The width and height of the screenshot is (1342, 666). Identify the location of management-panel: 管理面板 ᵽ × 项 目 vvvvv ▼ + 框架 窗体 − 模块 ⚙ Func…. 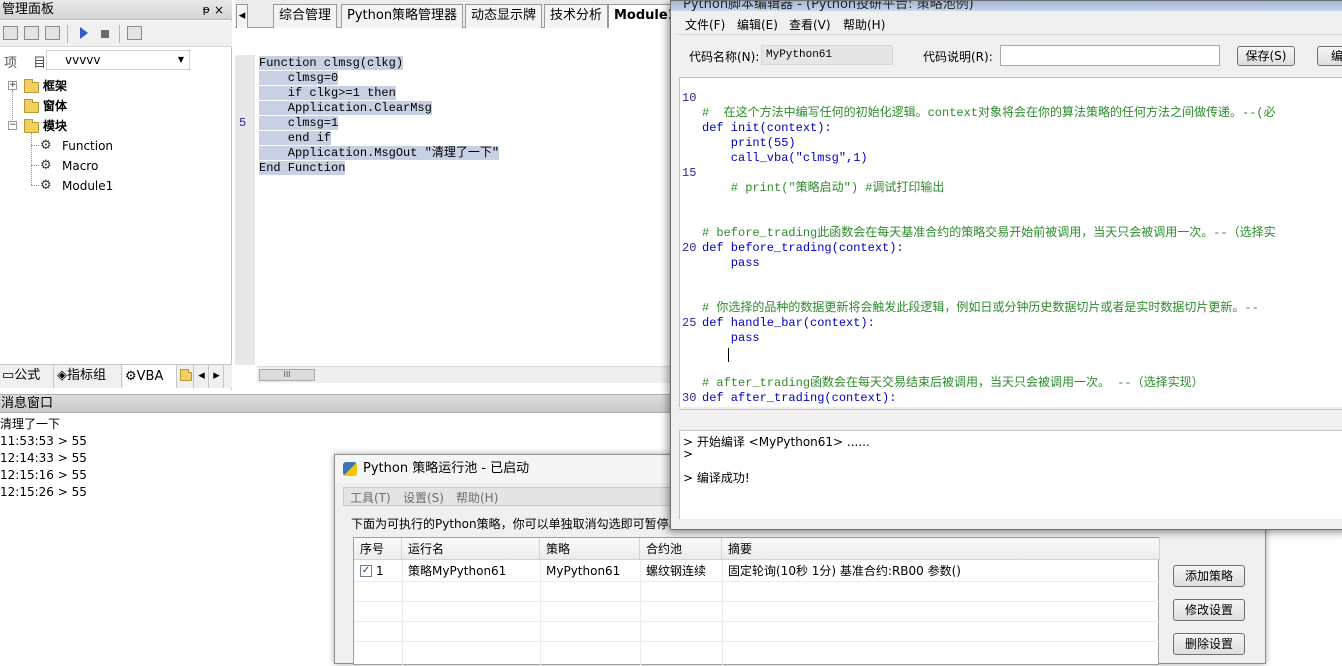
(116, 195).